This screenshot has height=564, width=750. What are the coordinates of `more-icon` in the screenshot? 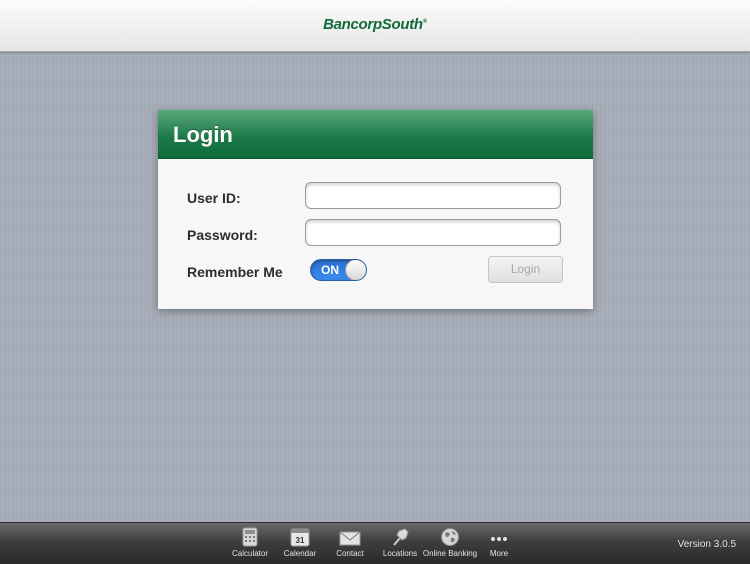 It's located at (499, 539).